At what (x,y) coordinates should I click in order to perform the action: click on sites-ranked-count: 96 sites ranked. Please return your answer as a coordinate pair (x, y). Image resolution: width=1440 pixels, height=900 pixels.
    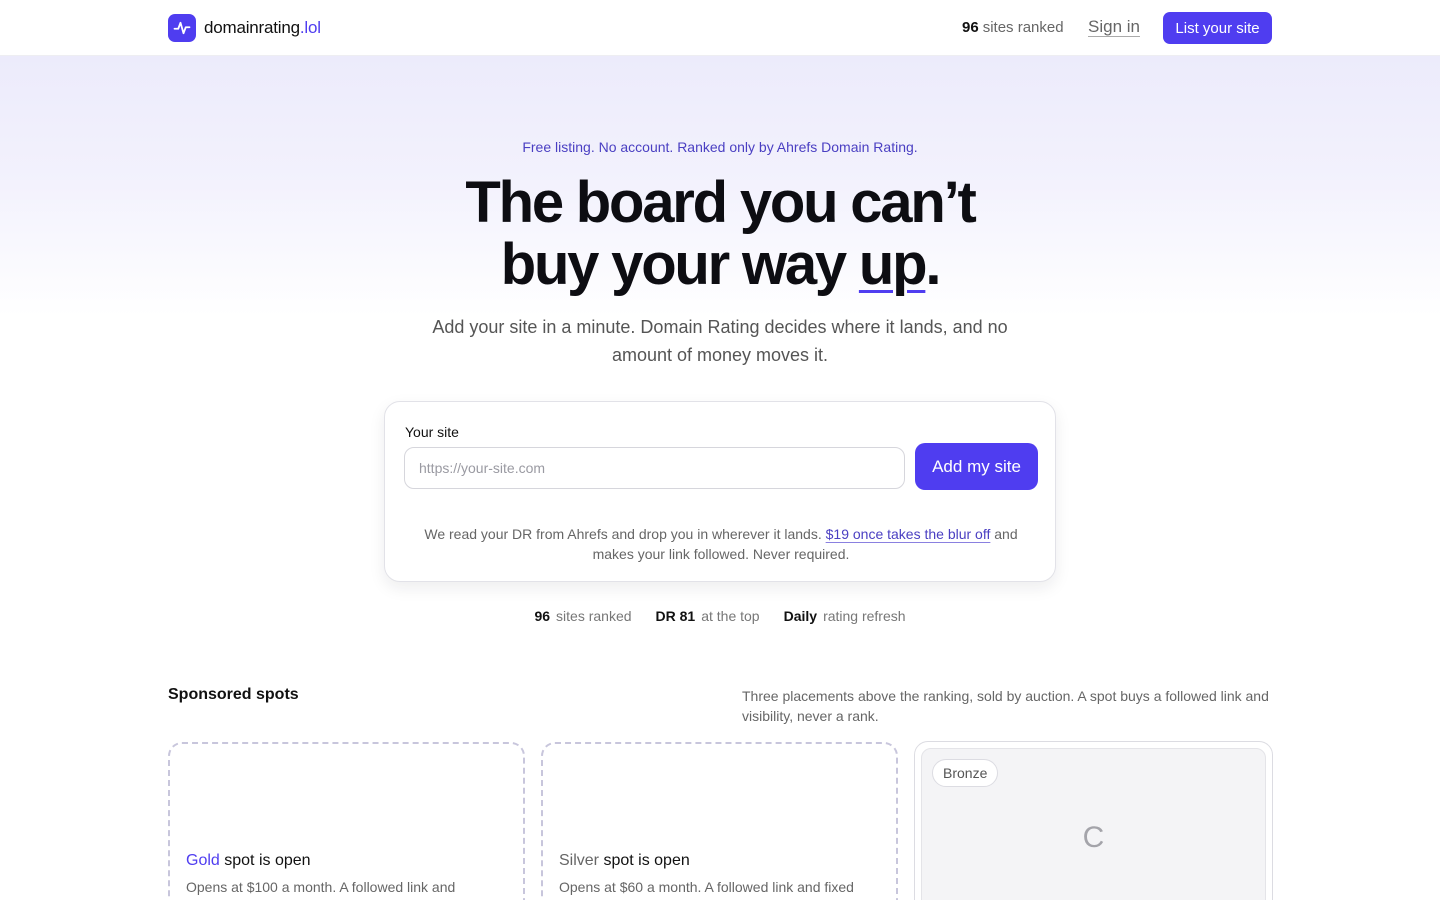
    Looking at the image, I should click on (1013, 27).